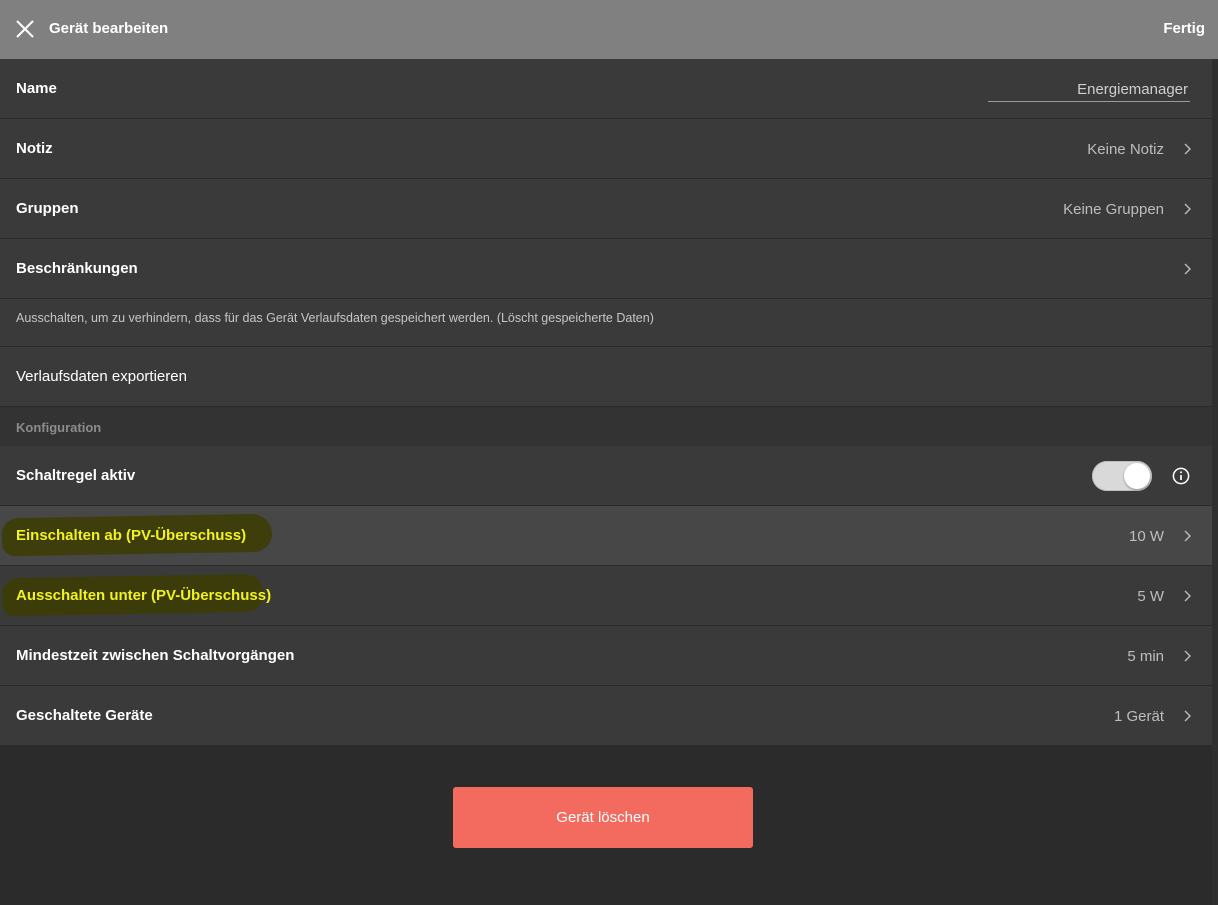 This screenshot has height=905, width=1218. What do you see at coordinates (131, 535) in the screenshot?
I see `switch-on-label: Einschalten ab (PV-Überschuss)` at bounding box center [131, 535].